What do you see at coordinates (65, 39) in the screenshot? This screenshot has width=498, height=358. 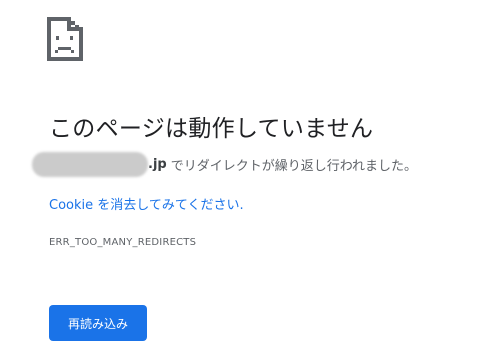 I see `sad-page-icon` at bounding box center [65, 39].